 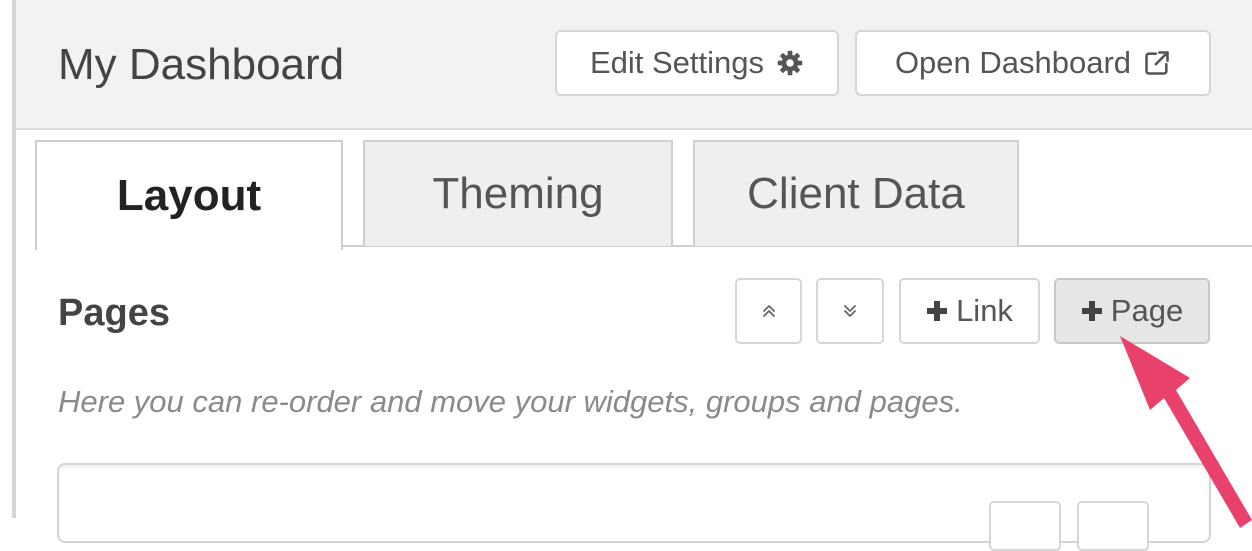 I want to click on double-chevron-up-icon, so click(x=769, y=311).